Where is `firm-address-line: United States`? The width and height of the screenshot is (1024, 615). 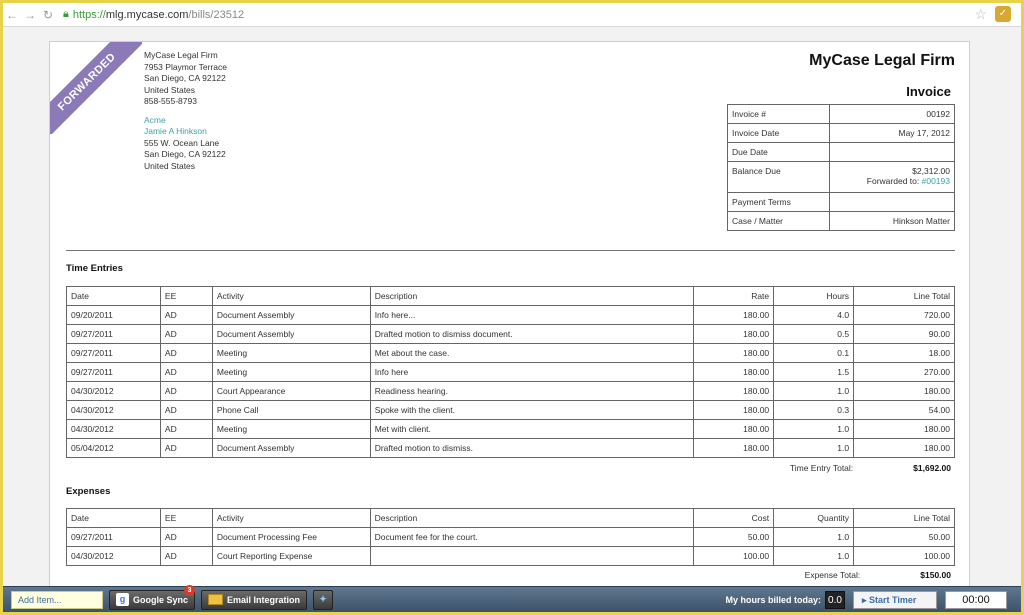
firm-address-line: United States is located at coordinates (170, 89).